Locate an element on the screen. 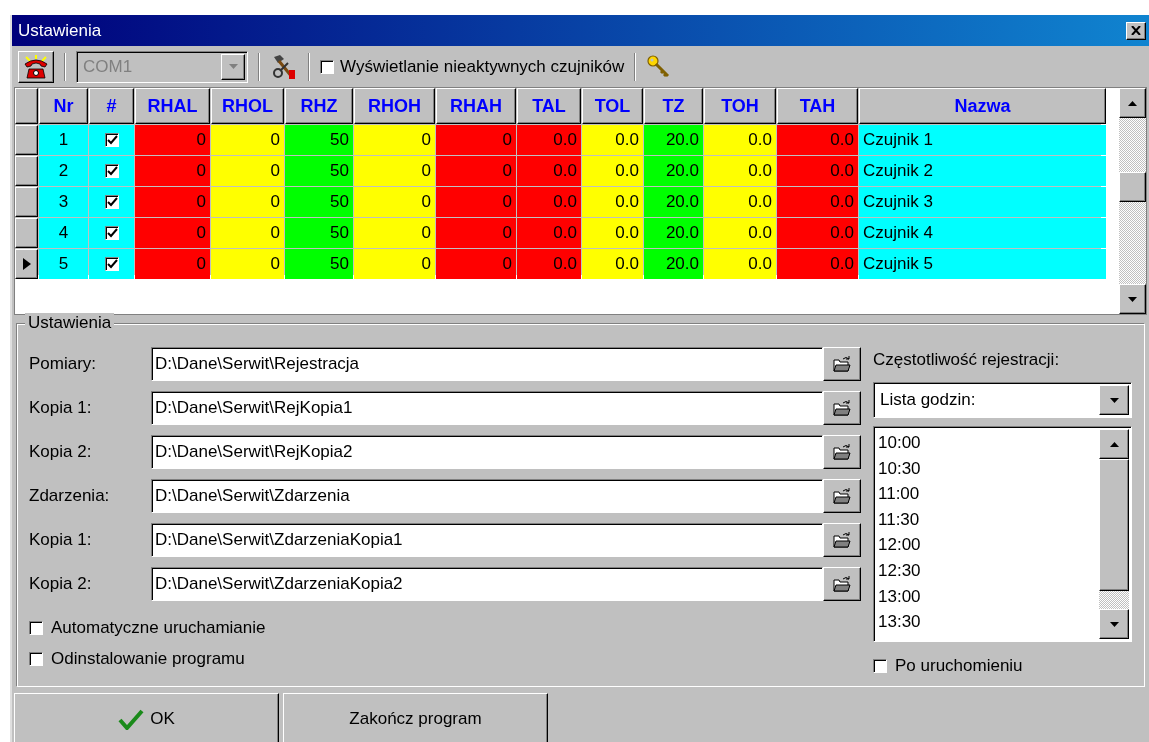  table-cell: Czujnik 1 is located at coordinates (982, 140).